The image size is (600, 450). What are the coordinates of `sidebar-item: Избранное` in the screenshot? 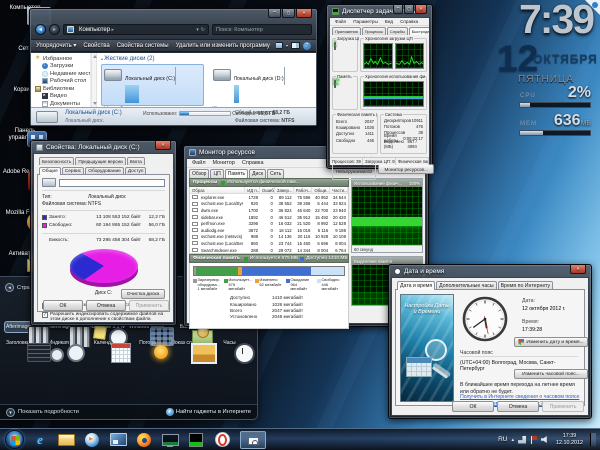 It's located at (60, 58).